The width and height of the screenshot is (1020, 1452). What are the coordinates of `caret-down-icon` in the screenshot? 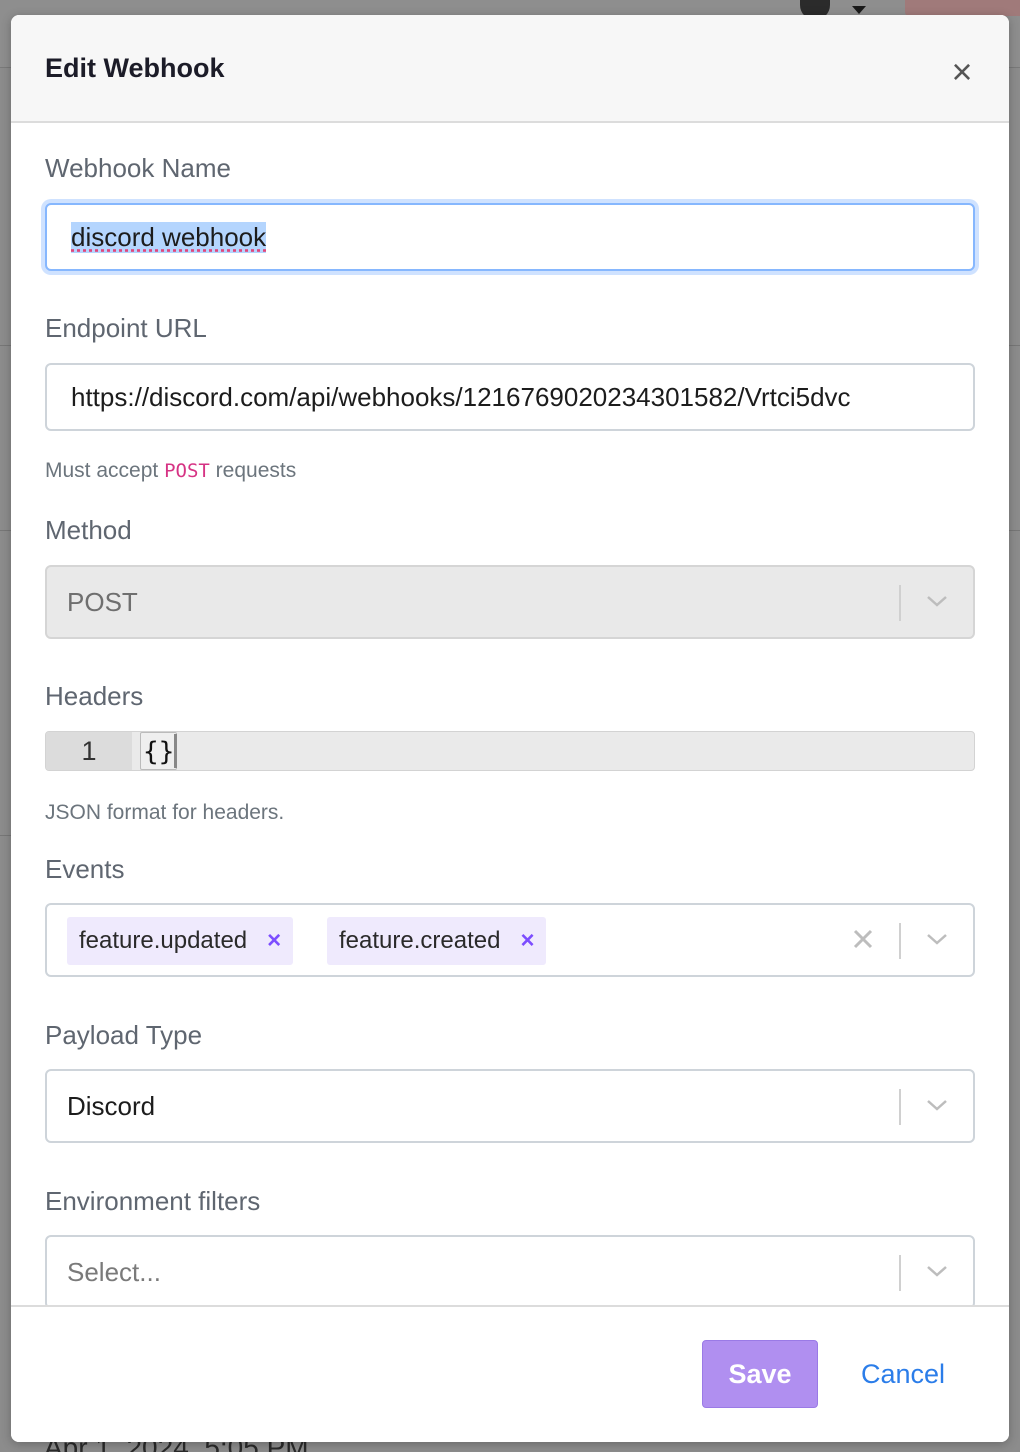 It's located at (859, 10).